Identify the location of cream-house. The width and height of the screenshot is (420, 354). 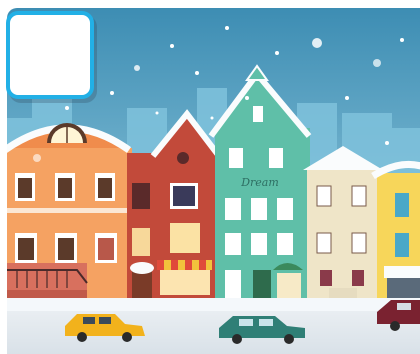
(343, 224).